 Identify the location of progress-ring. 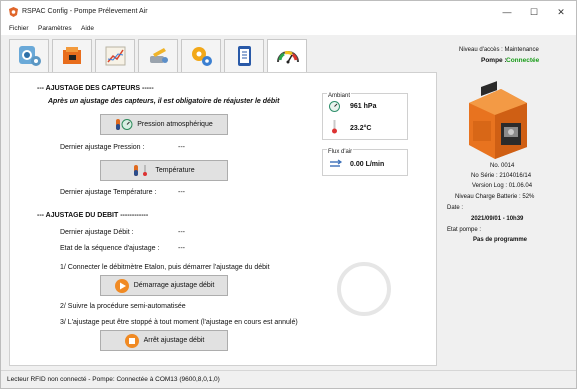
(364, 289).